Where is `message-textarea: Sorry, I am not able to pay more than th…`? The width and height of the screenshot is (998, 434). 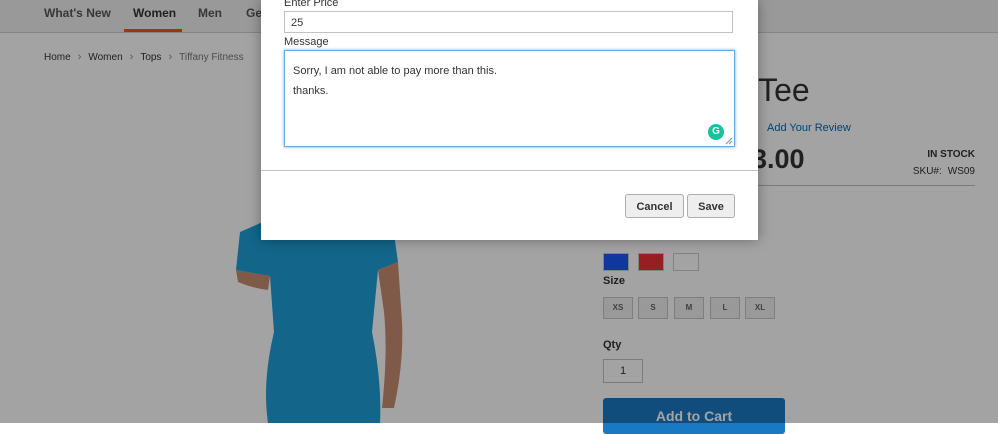
message-textarea: Sorry, I am not able to pay more than th… is located at coordinates (509, 98).